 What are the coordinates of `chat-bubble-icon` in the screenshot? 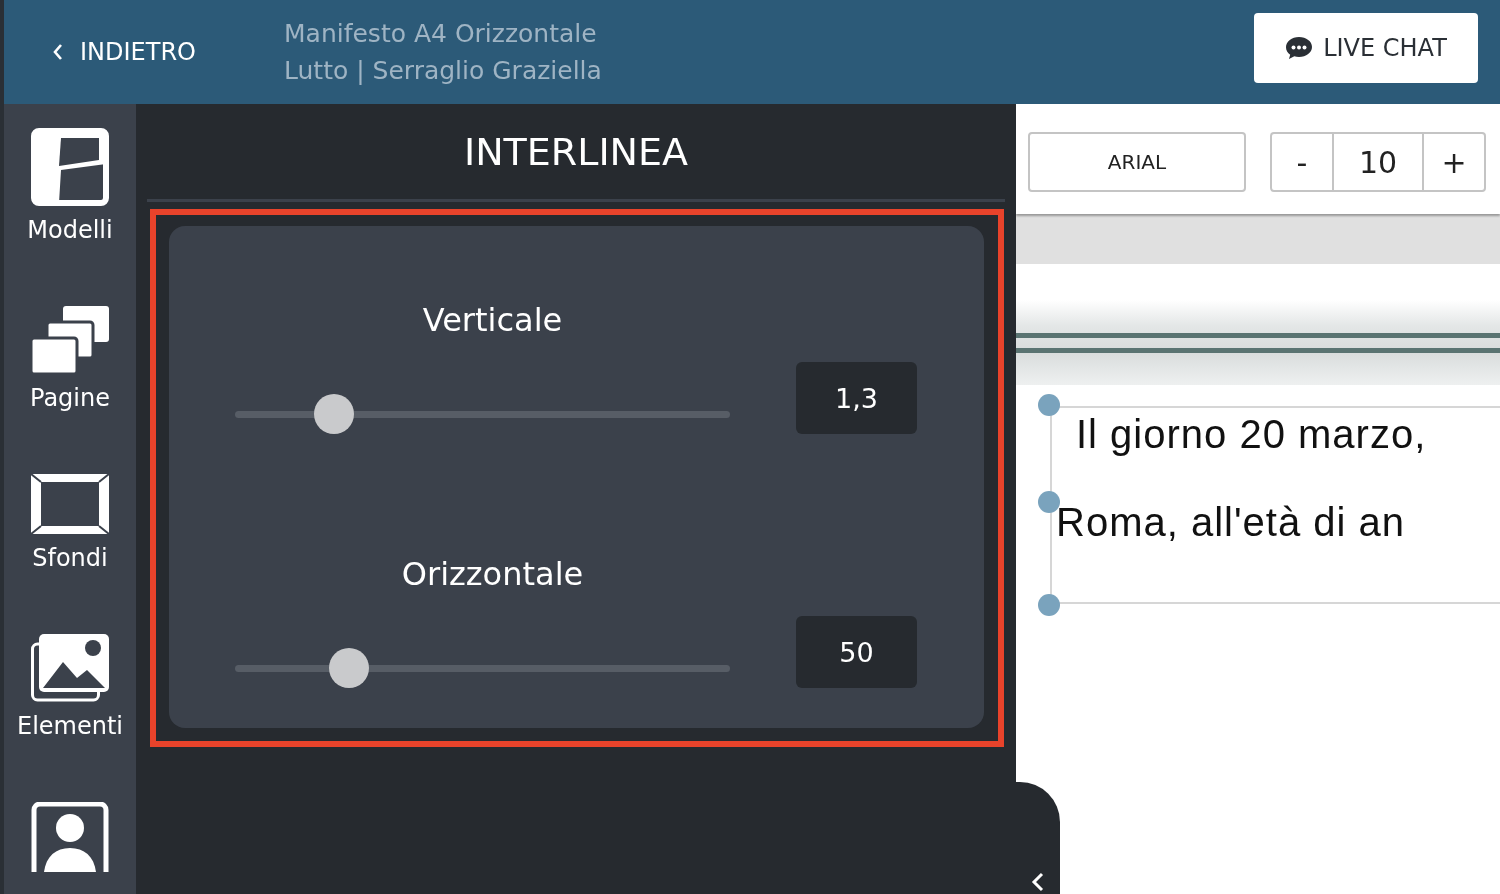 It's located at (1299, 48).